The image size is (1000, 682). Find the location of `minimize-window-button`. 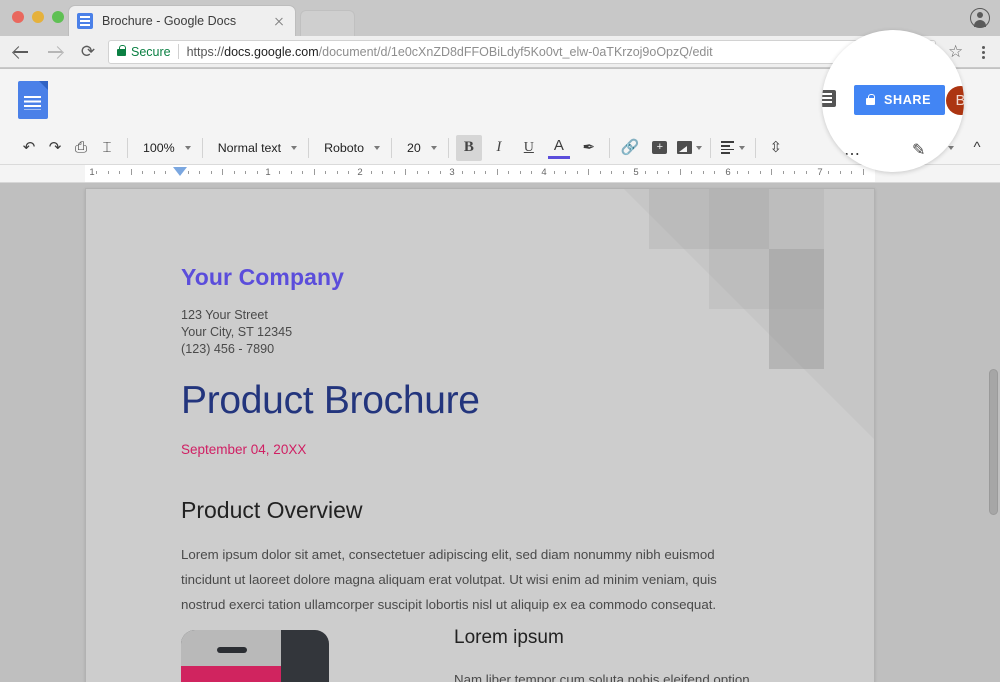

minimize-window-button is located at coordinates (38, 17).